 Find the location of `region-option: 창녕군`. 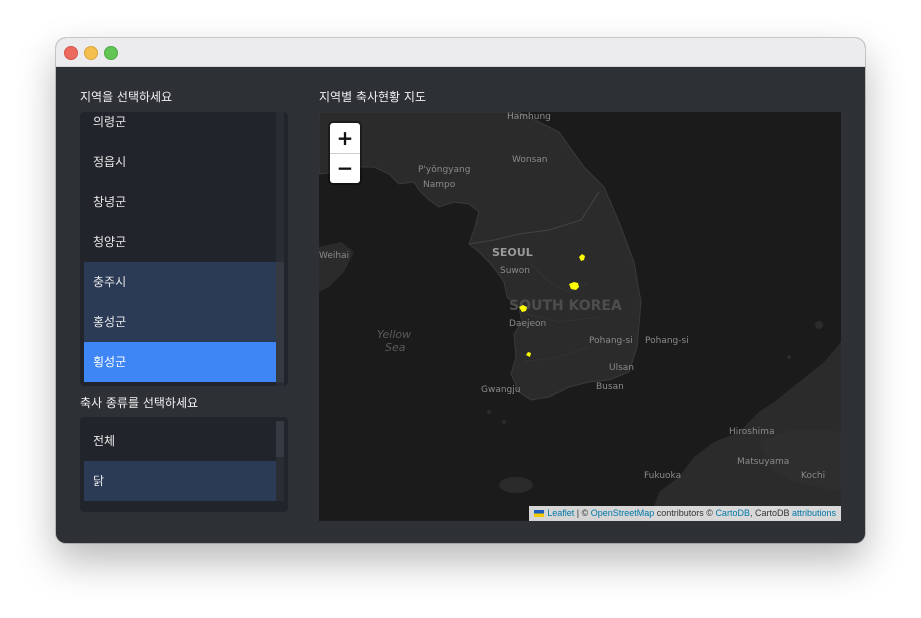

region-option: 창녕군 is located at coordinates (180, 202).